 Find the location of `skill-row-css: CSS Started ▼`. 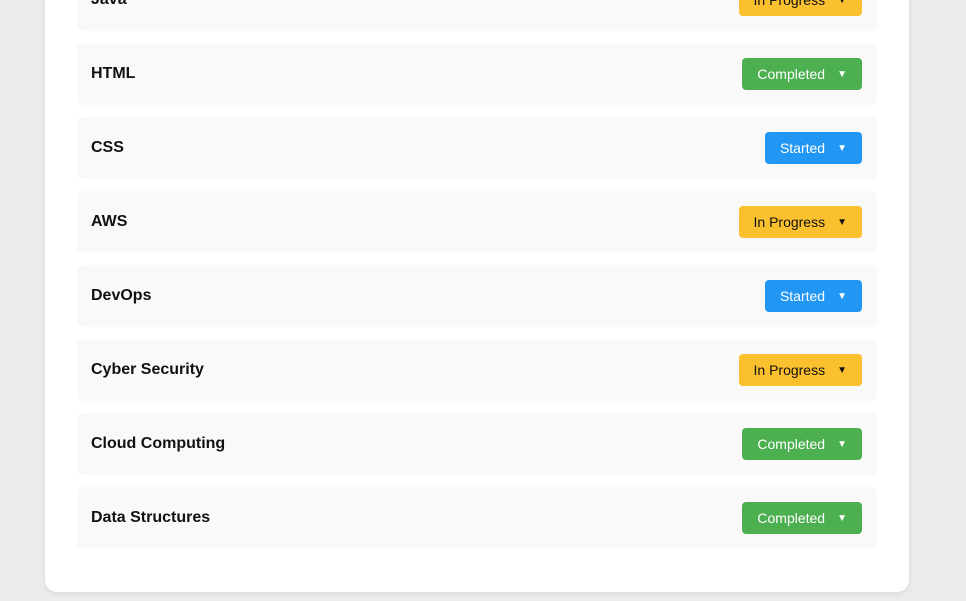

skill-row-css: CSS Started ▼ is located at coordinates (477, 148).